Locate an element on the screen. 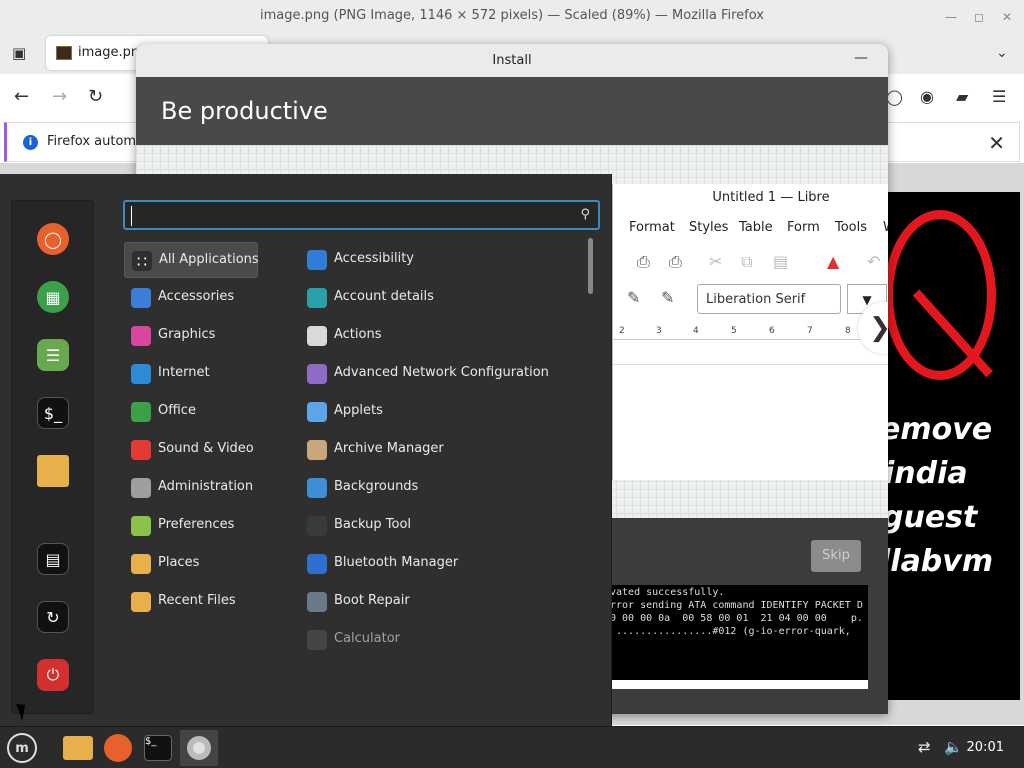 The height and width of the screenshot is (768, 1024). tab-list-icon: ▣ is located at coordinates (19, 53).